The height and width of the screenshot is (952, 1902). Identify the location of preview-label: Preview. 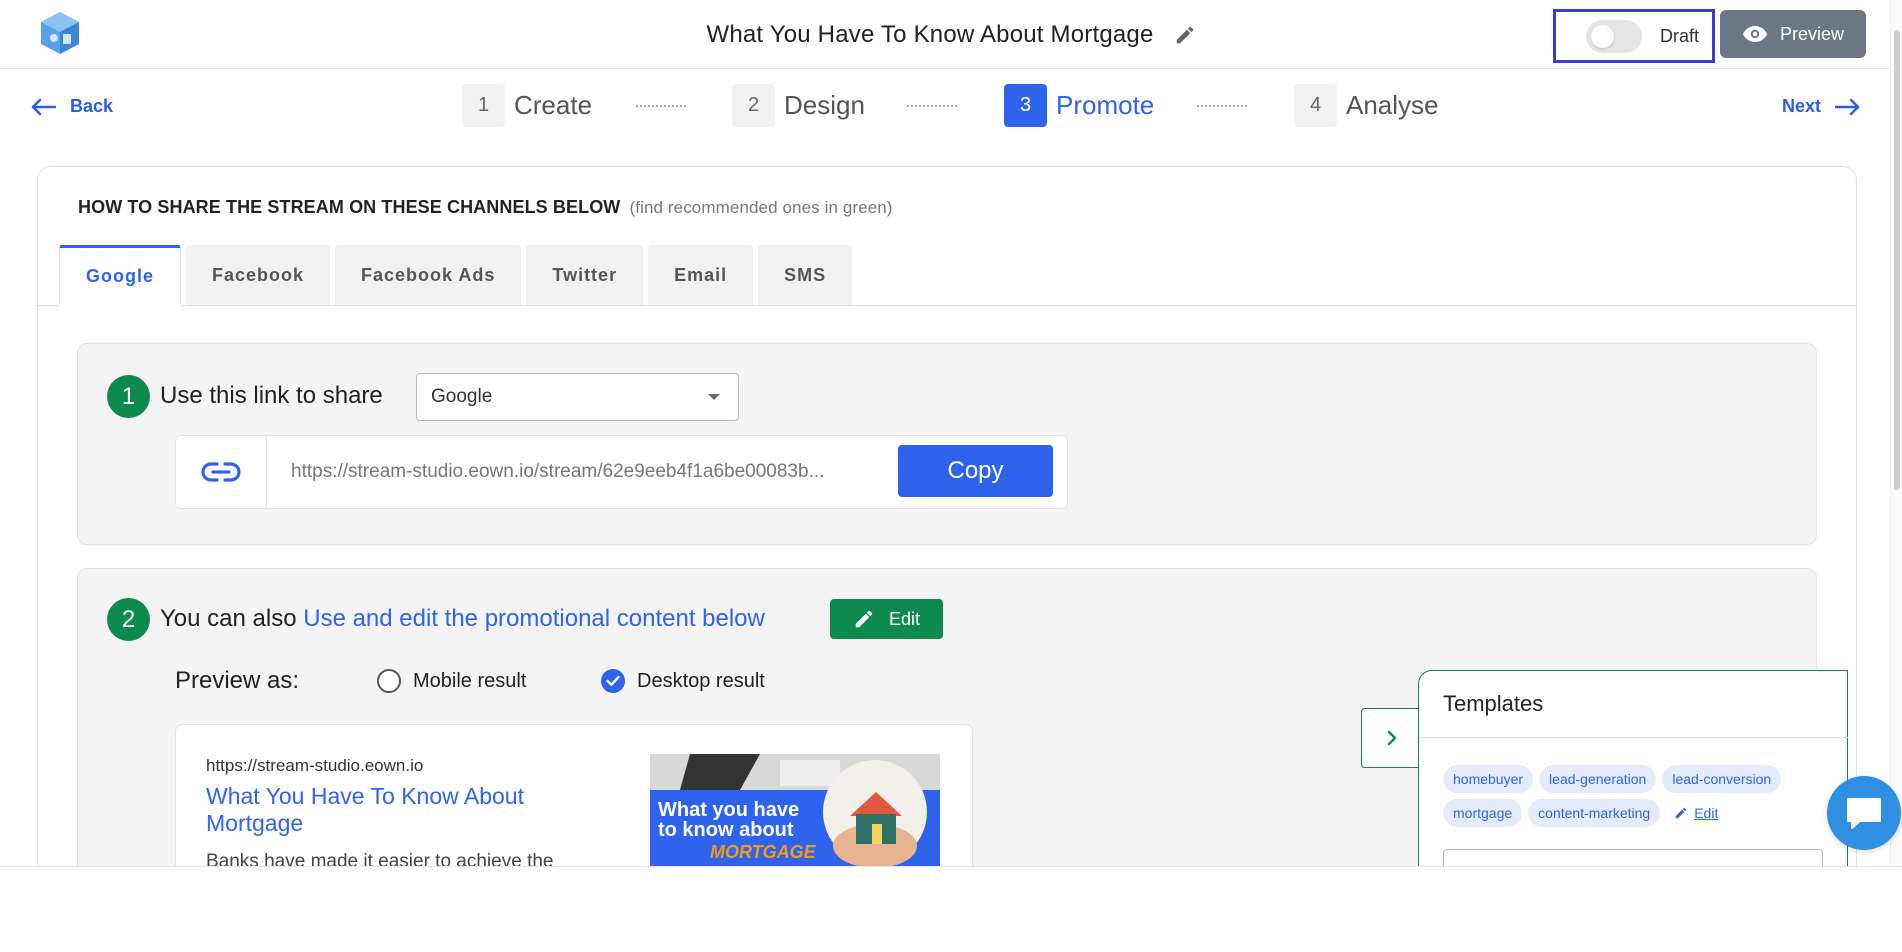
(1812, 33).